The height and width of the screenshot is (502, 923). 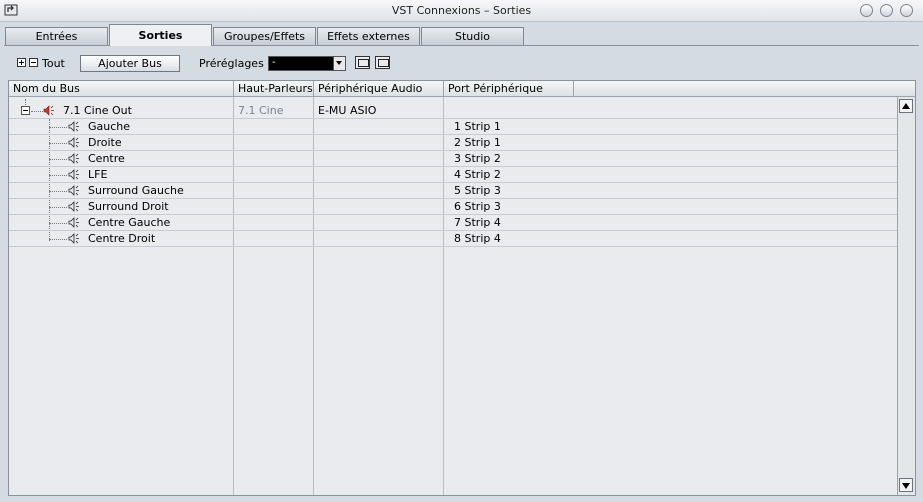 What do you see at coordinates (347, 111) in the screenshot?
I see `bus-audio-device: E-MU ASIO` at bounding box center [347, 111].